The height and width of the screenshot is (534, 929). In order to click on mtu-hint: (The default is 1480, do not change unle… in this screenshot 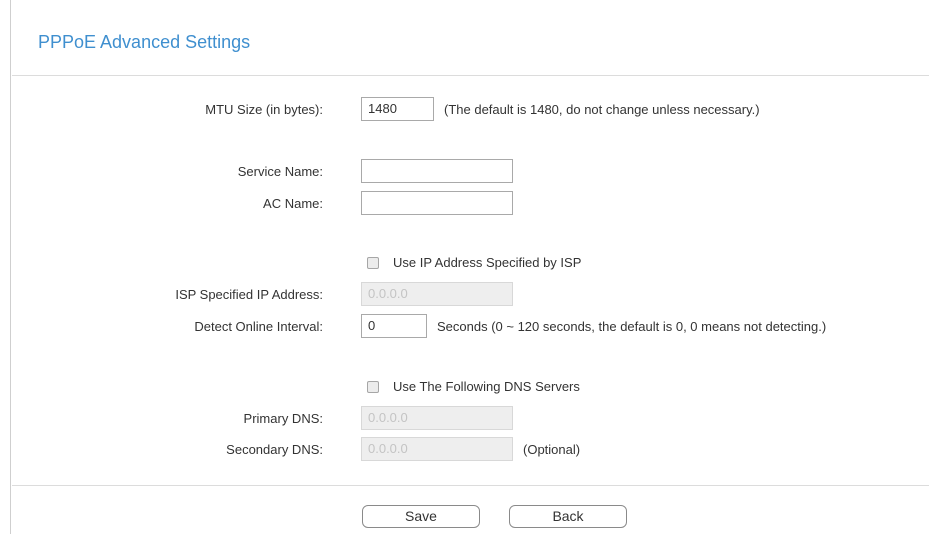, I will do `click(602, 109)`.